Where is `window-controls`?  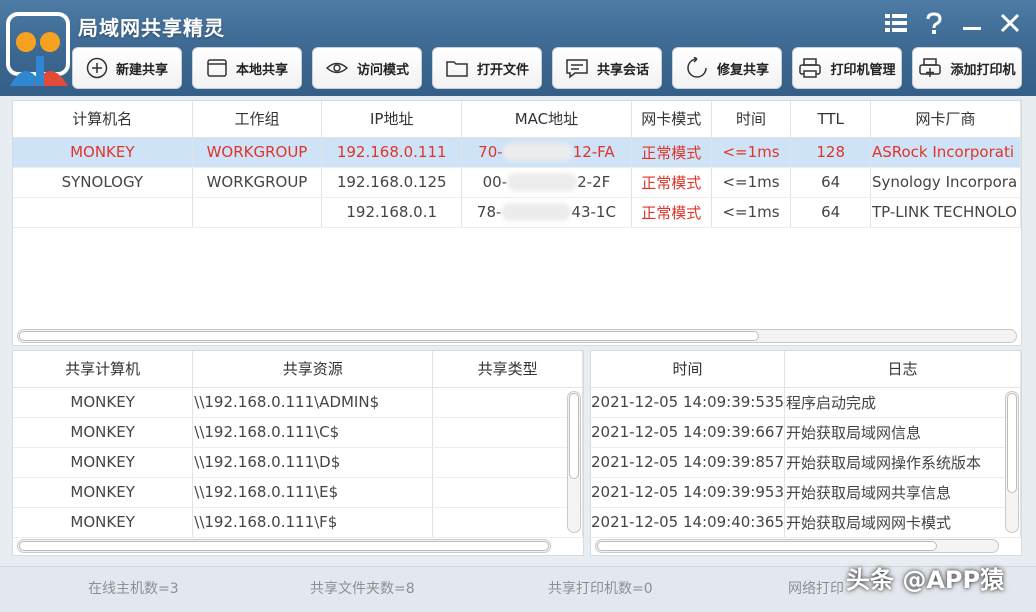
window-controls is located at coordinates (953, 23).